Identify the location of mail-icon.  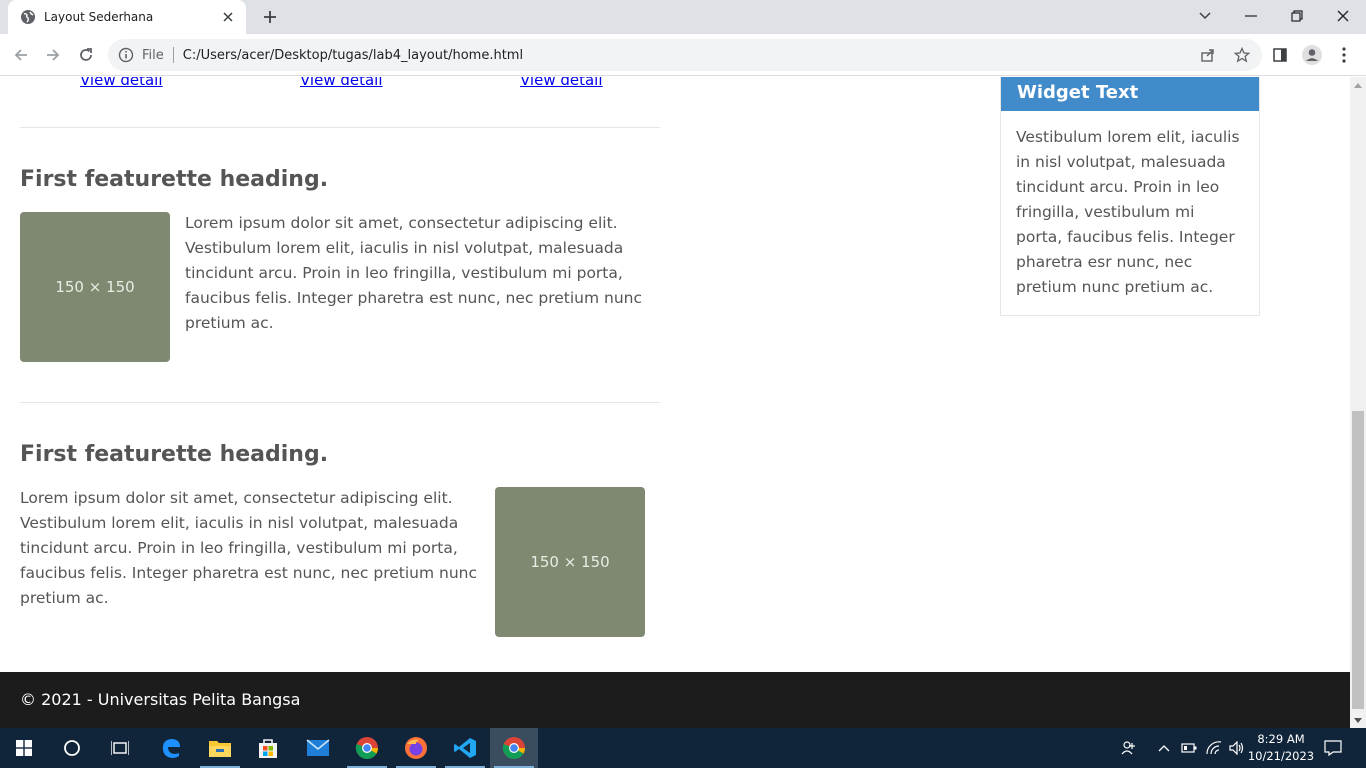
(318, 748).